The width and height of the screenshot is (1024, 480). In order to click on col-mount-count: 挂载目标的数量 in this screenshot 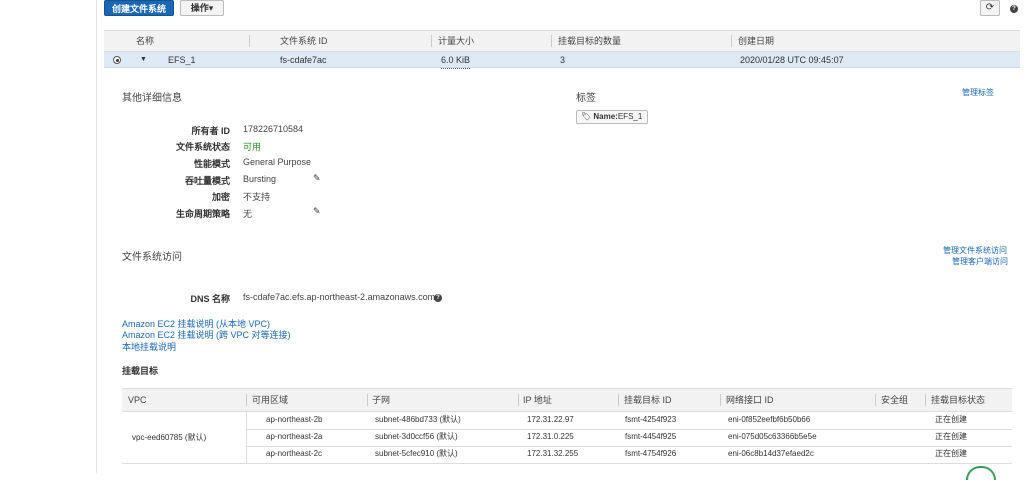, I will do `click(589, 41)`.